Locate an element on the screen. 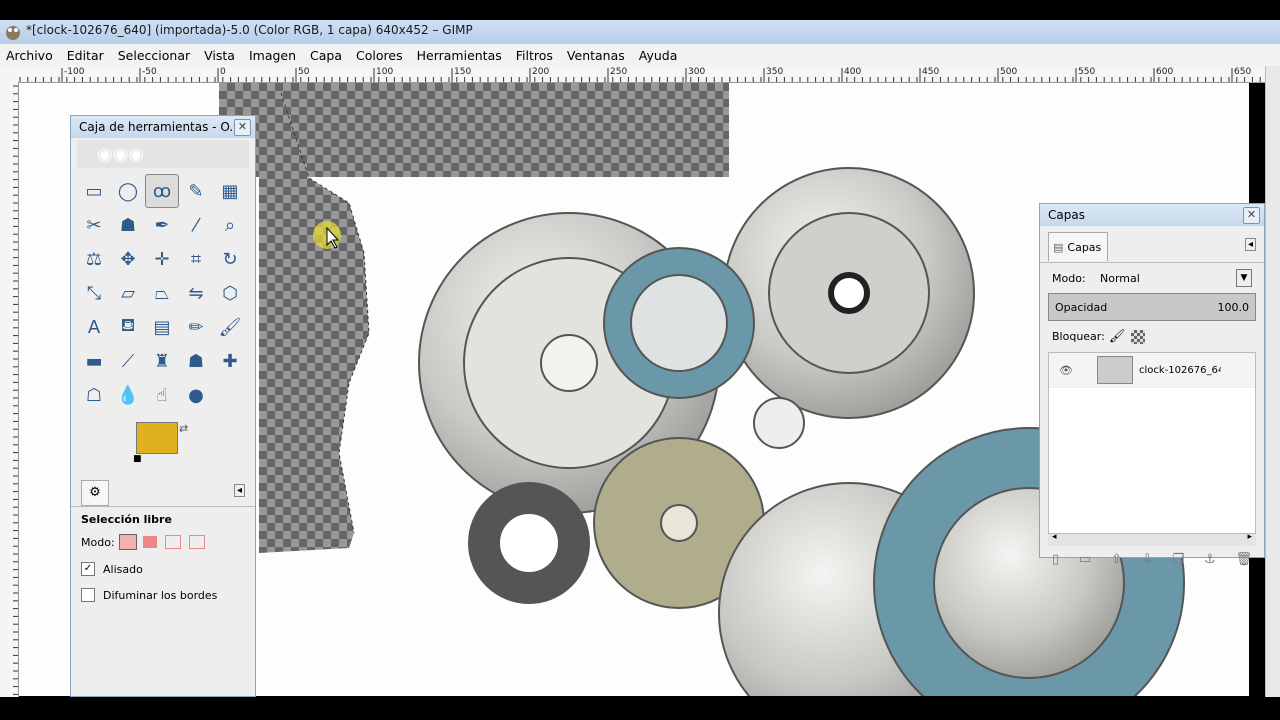  blur-icon: 💧 is located at coordinates (128, 395).